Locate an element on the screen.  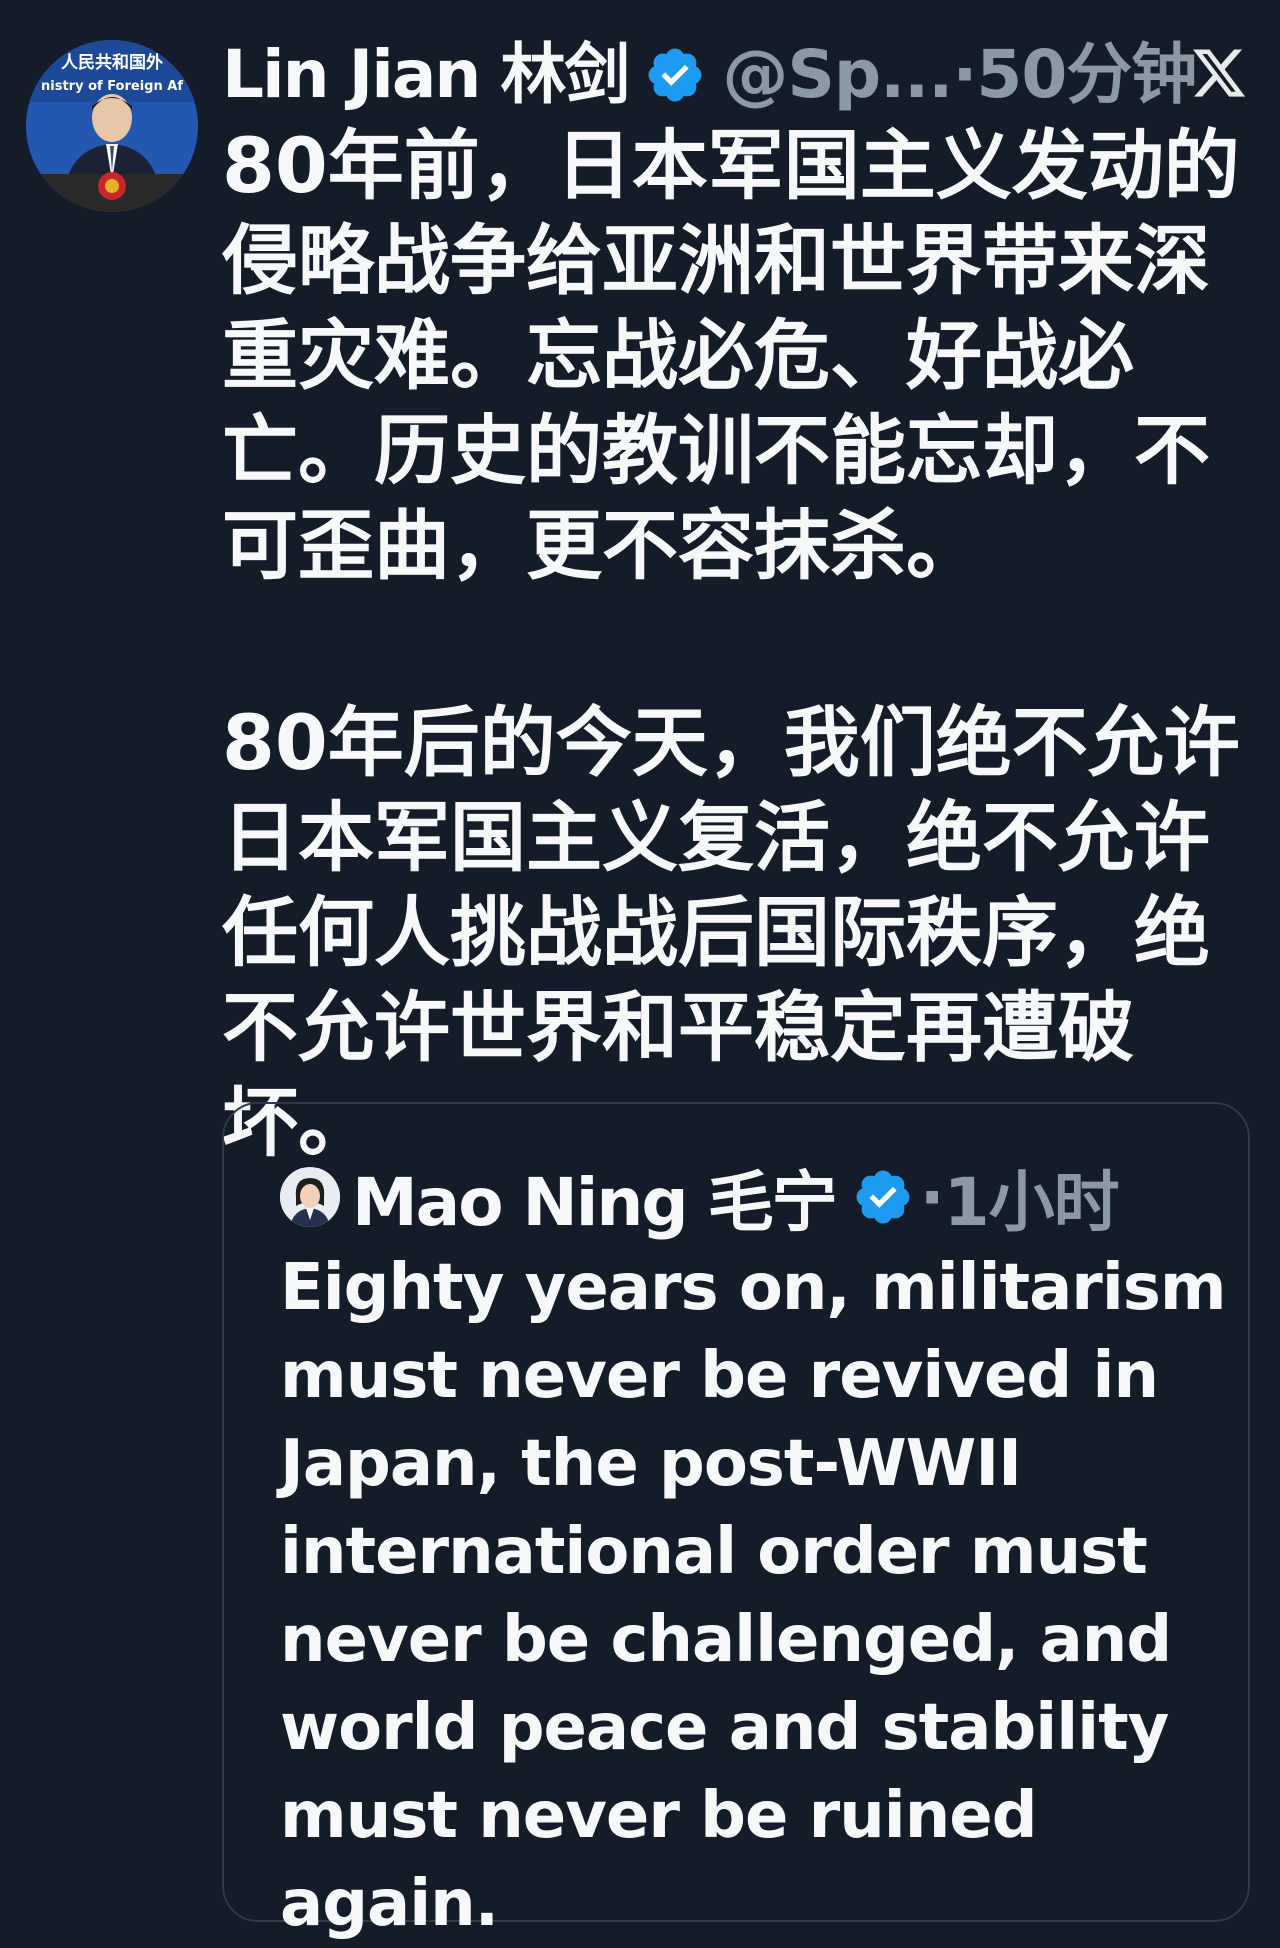
author-name: Lin Jian 林剑 is located at coordinates (426, 75).